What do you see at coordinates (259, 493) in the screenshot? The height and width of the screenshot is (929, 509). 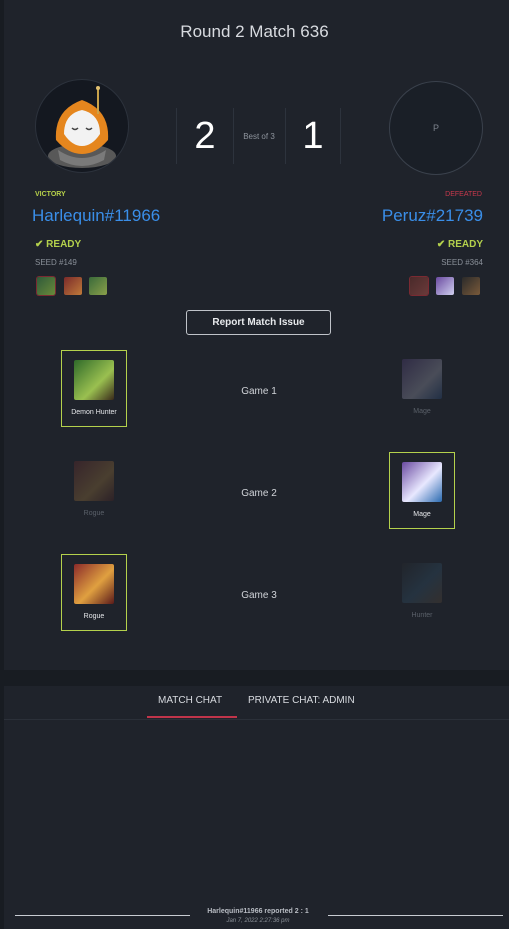 I see `game-2-label: Game 2` at bounding box center [259, 493].